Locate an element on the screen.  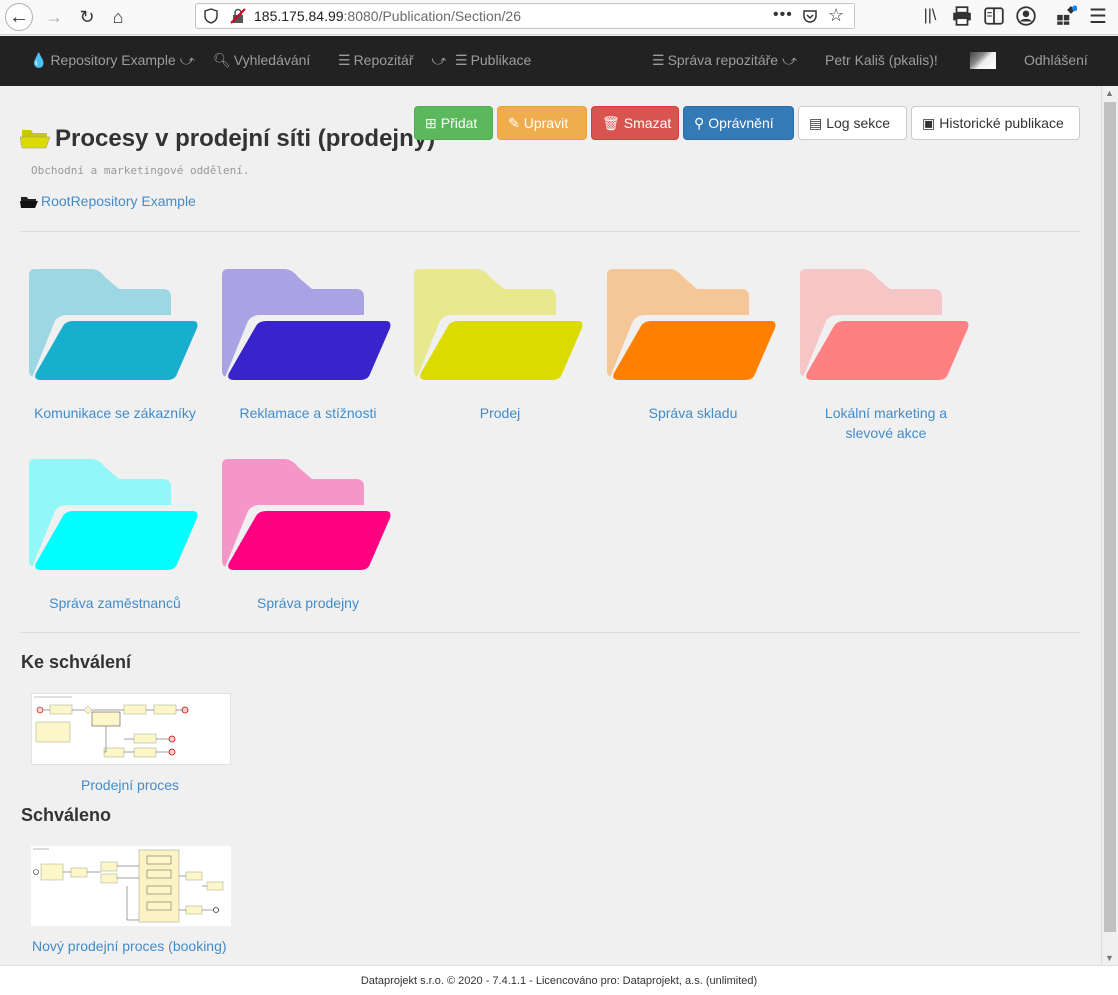
folder-tile: Správa skladu is located at coordinates (693, 346).